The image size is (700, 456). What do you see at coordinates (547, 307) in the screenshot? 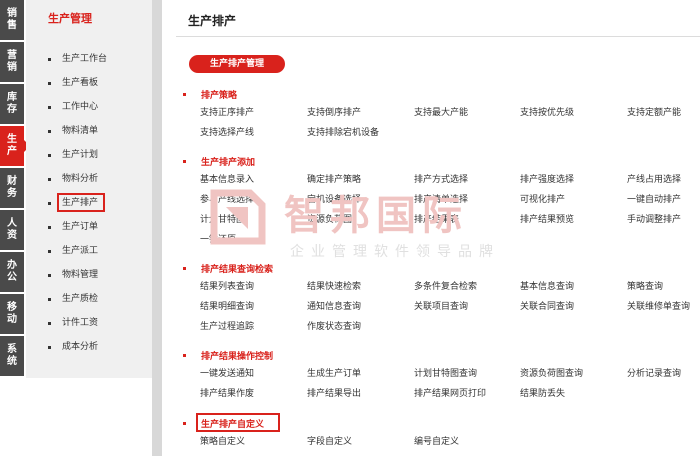
I see `feature-link: 关联合同查询` at bounding box center [547, 307].